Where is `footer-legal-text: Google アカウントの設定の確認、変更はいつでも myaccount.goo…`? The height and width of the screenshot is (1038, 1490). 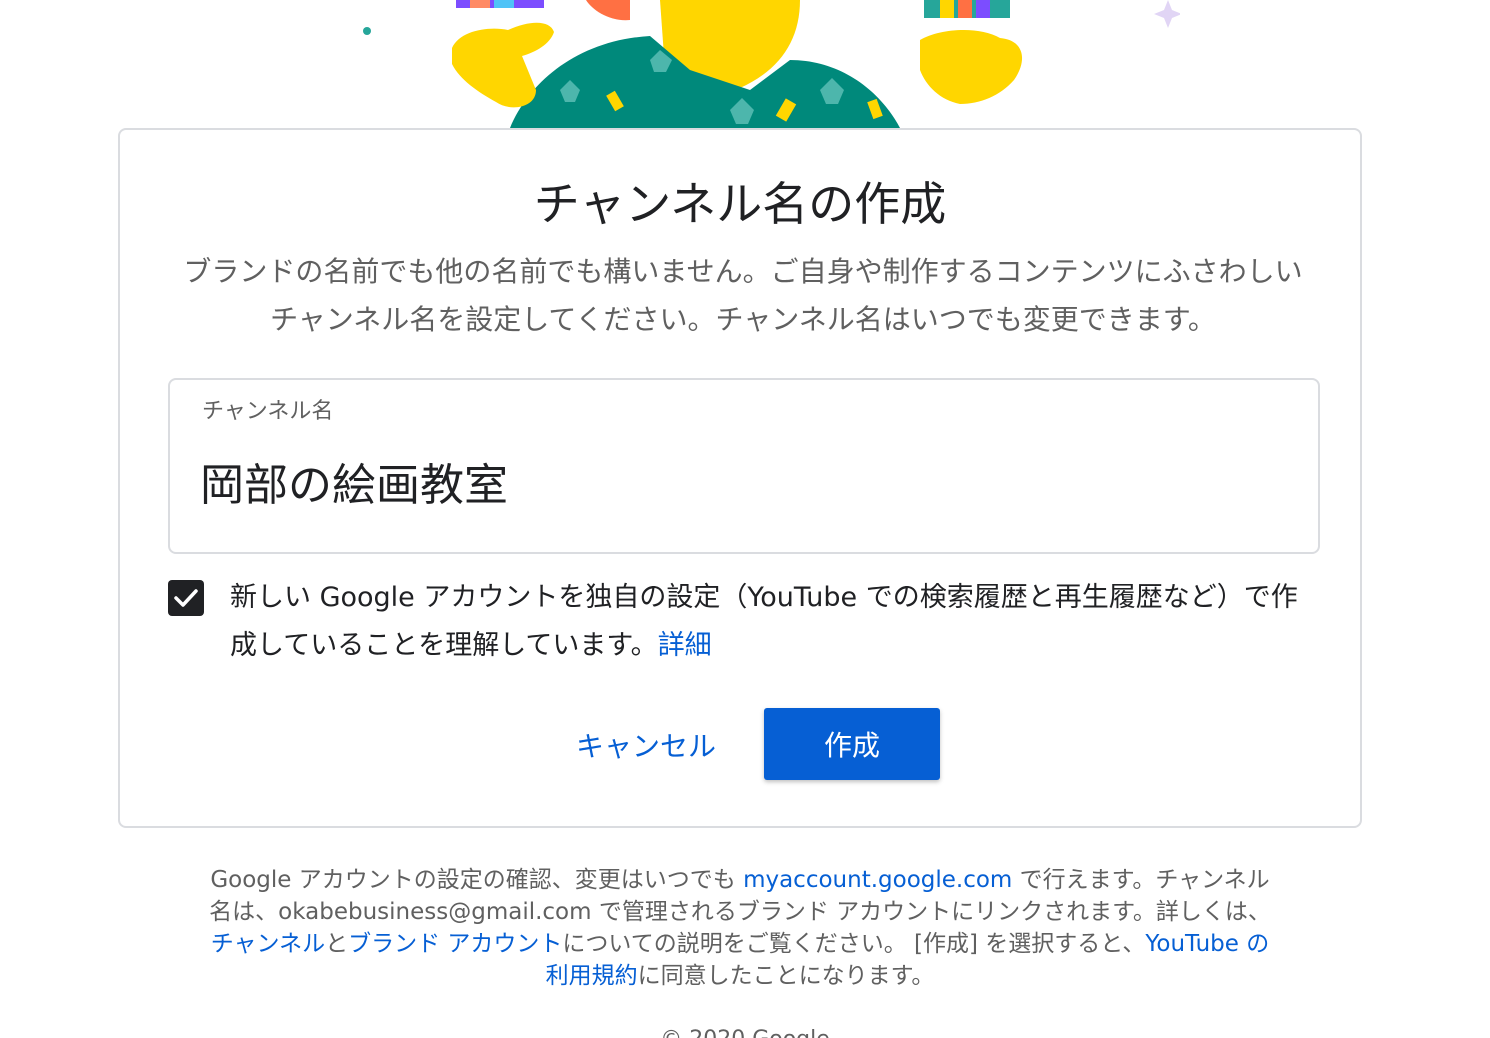 footer-legal-text: Google アカウントの設定の確認、変更はいつでも myaccount.goo… is located at coordinates (740, 928).